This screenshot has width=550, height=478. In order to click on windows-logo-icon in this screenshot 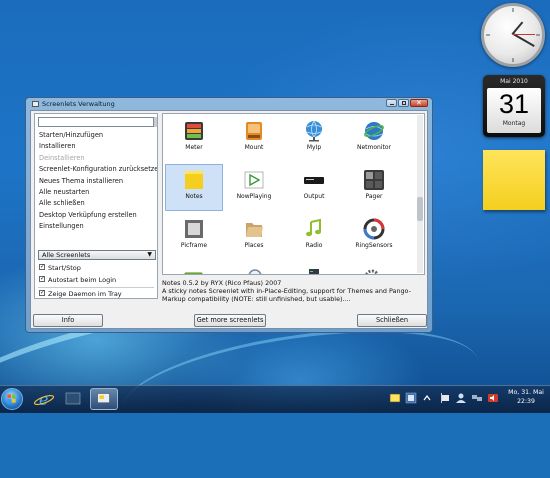, I will do `click(11, 398)`.